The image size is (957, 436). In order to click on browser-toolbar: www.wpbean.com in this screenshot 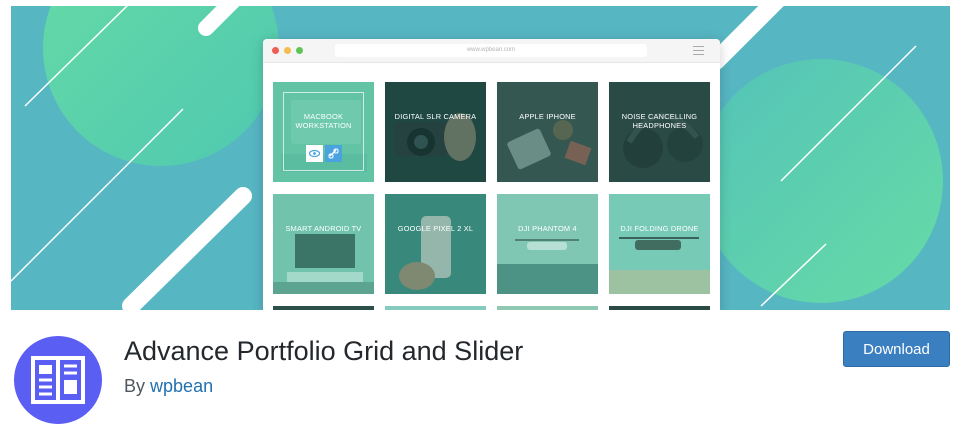, I will do `click(491, 51)`.